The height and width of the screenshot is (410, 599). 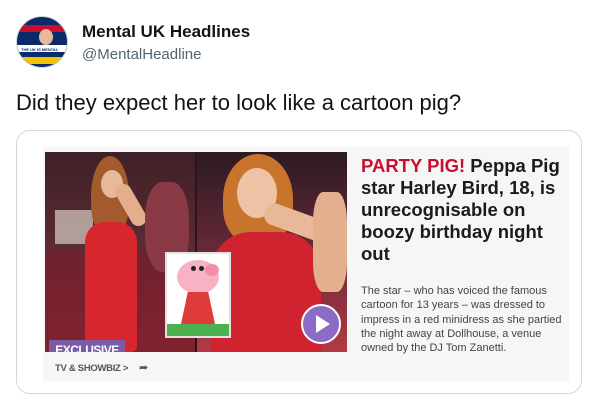 I want to click on play-video-button, so click(x=321, y=324).